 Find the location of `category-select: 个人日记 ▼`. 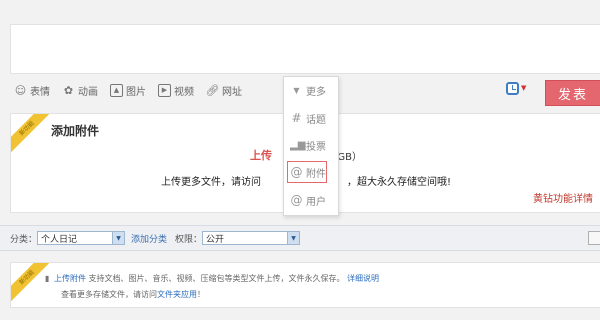

category-select: 个人日记 ▼ is located at coordinates (81, 238).